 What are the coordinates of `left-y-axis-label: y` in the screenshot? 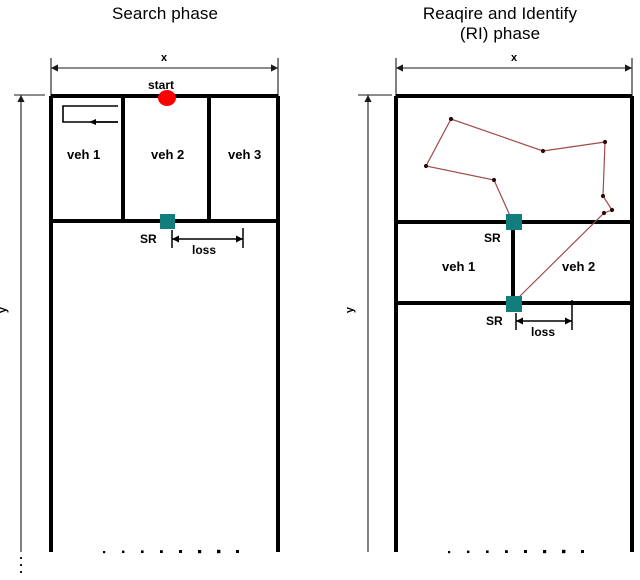 It's located at (4, 310).